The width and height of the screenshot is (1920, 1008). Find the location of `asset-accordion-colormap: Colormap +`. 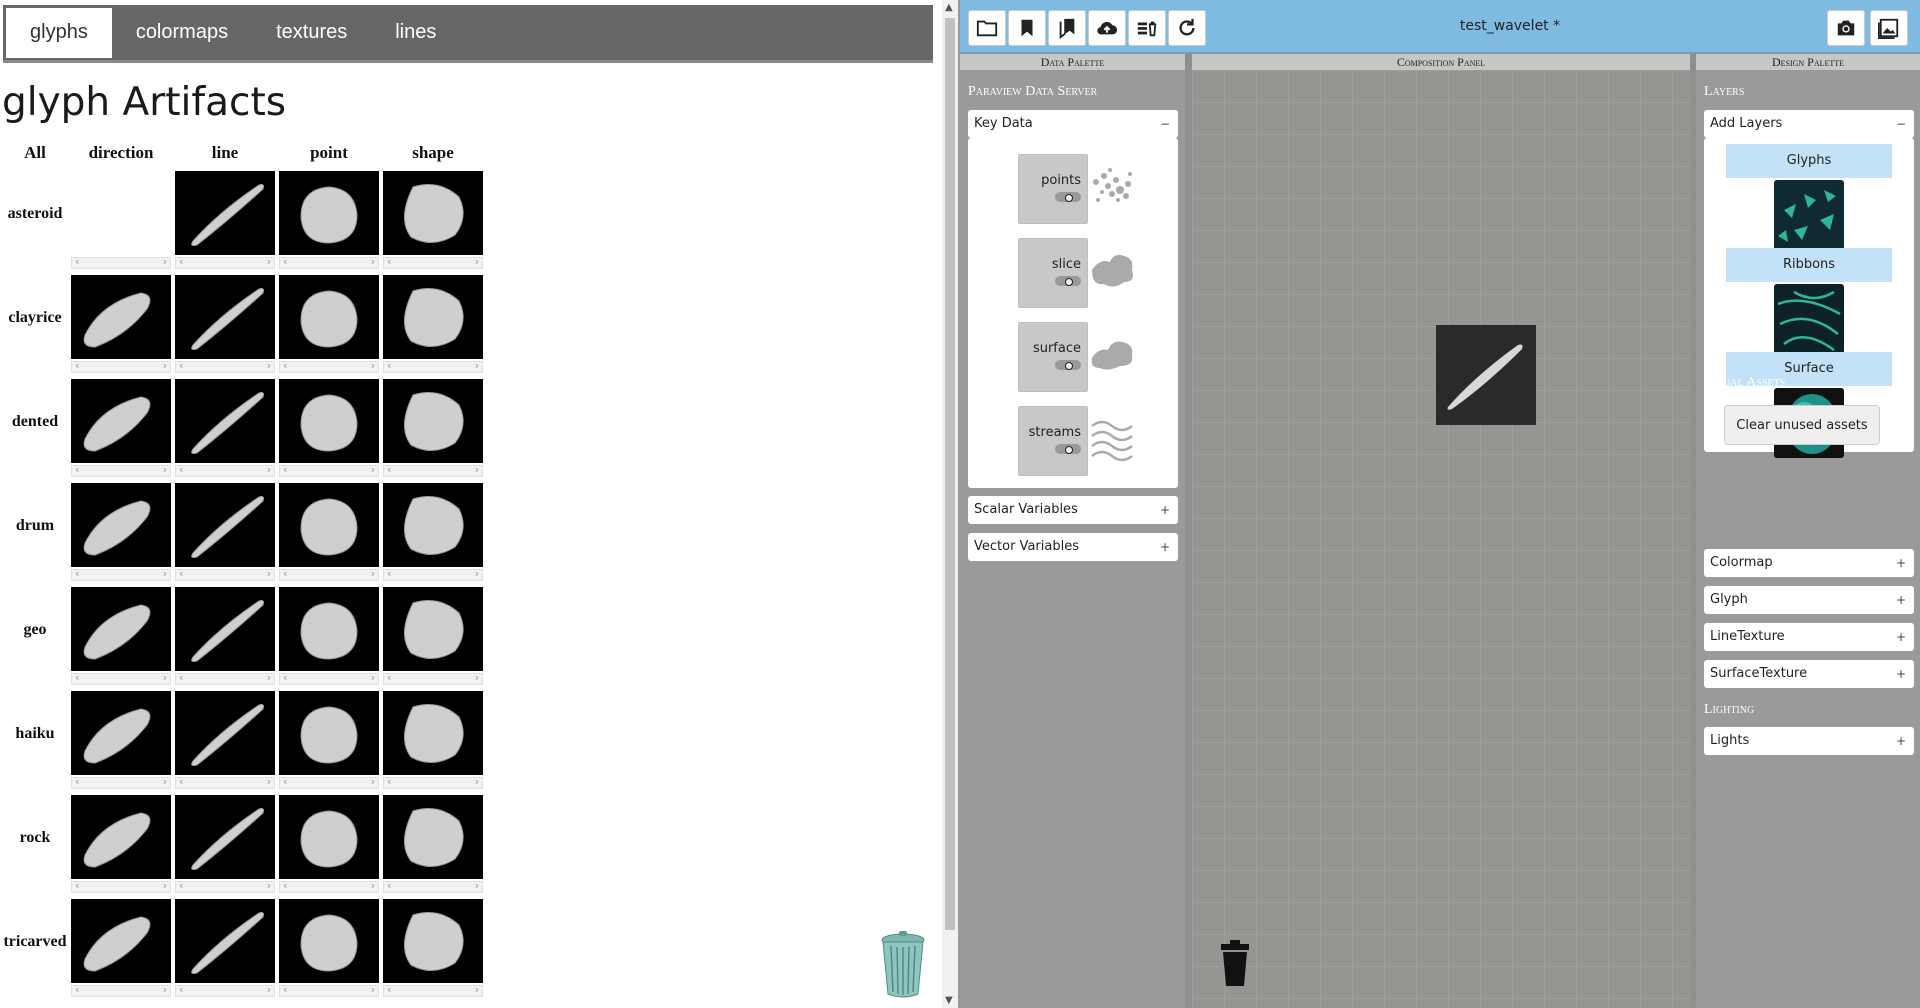

asset-accordion-colormap: Colormap + is located at coordinates (1809, 563).